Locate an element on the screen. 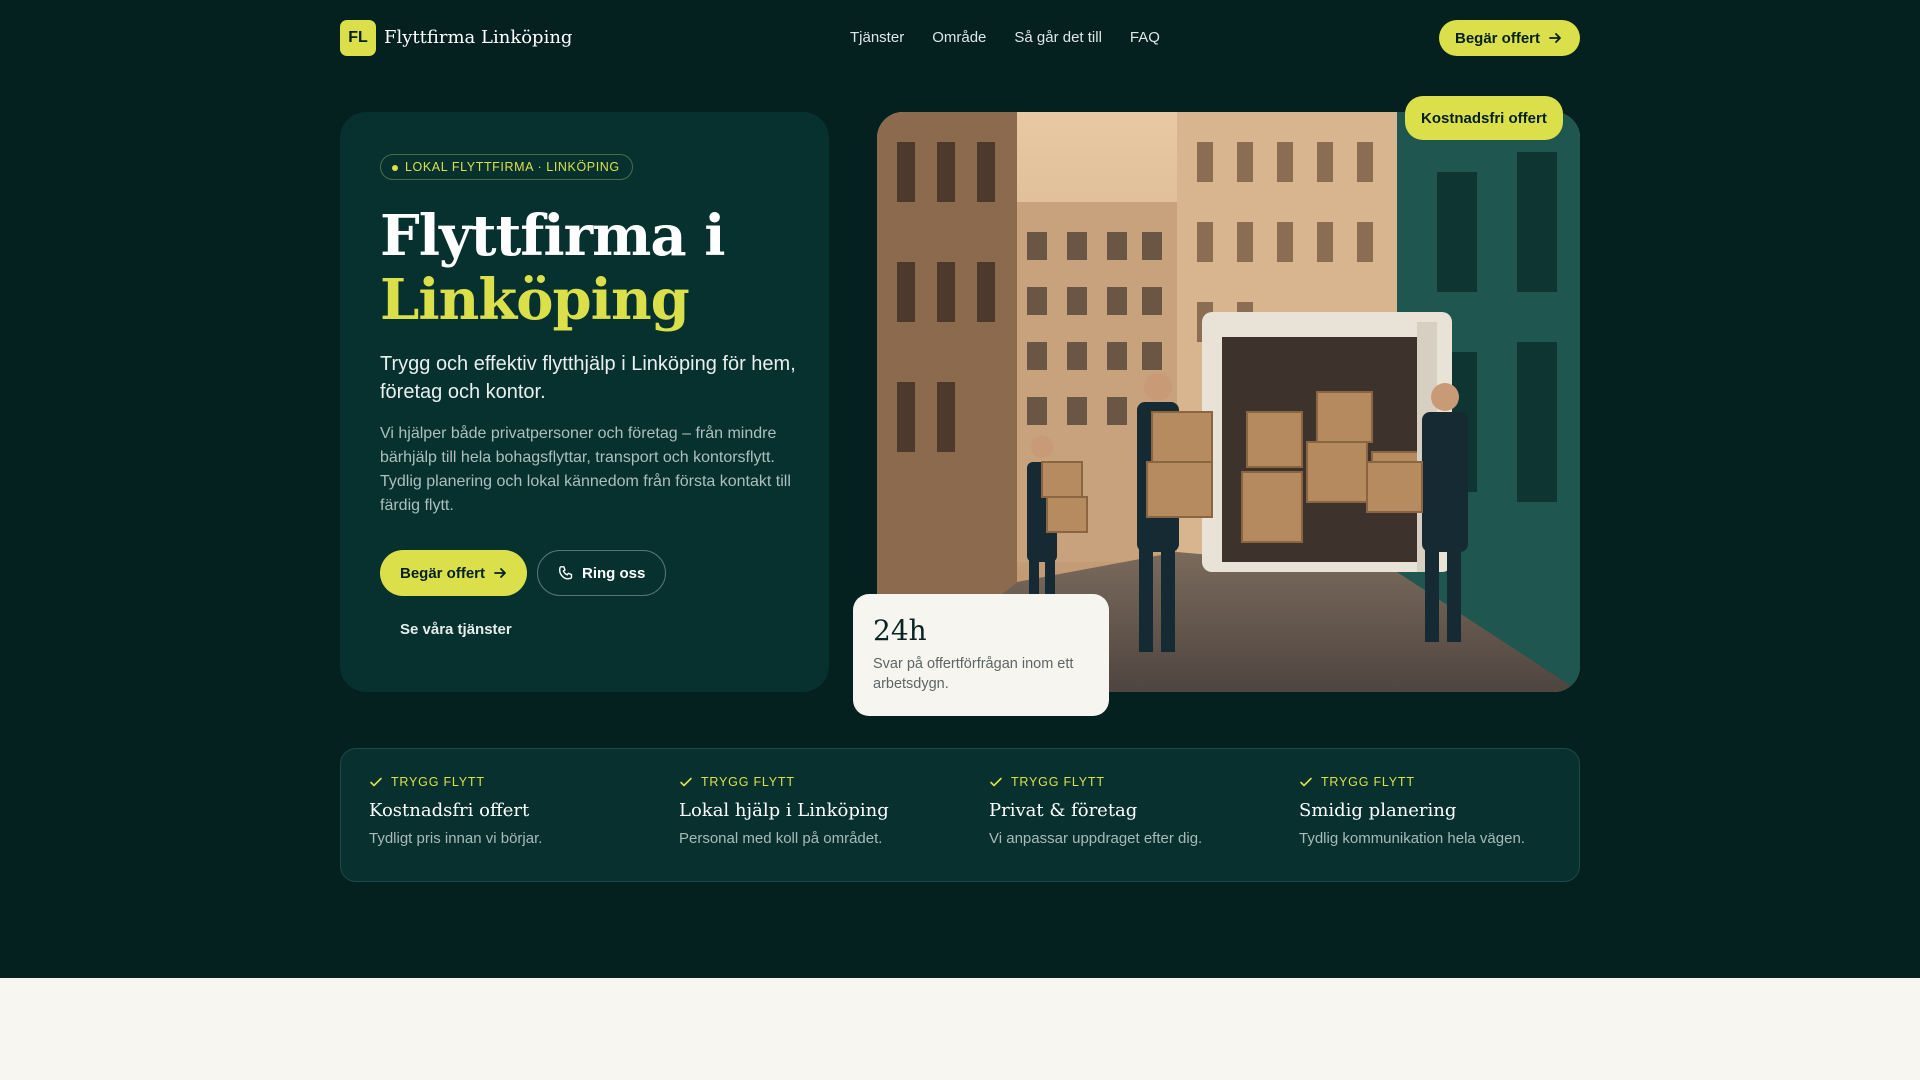 This screenshot has width=1920, height=1080. nav-link-tjanster: Tjänster is located at coordinates (877, 37).